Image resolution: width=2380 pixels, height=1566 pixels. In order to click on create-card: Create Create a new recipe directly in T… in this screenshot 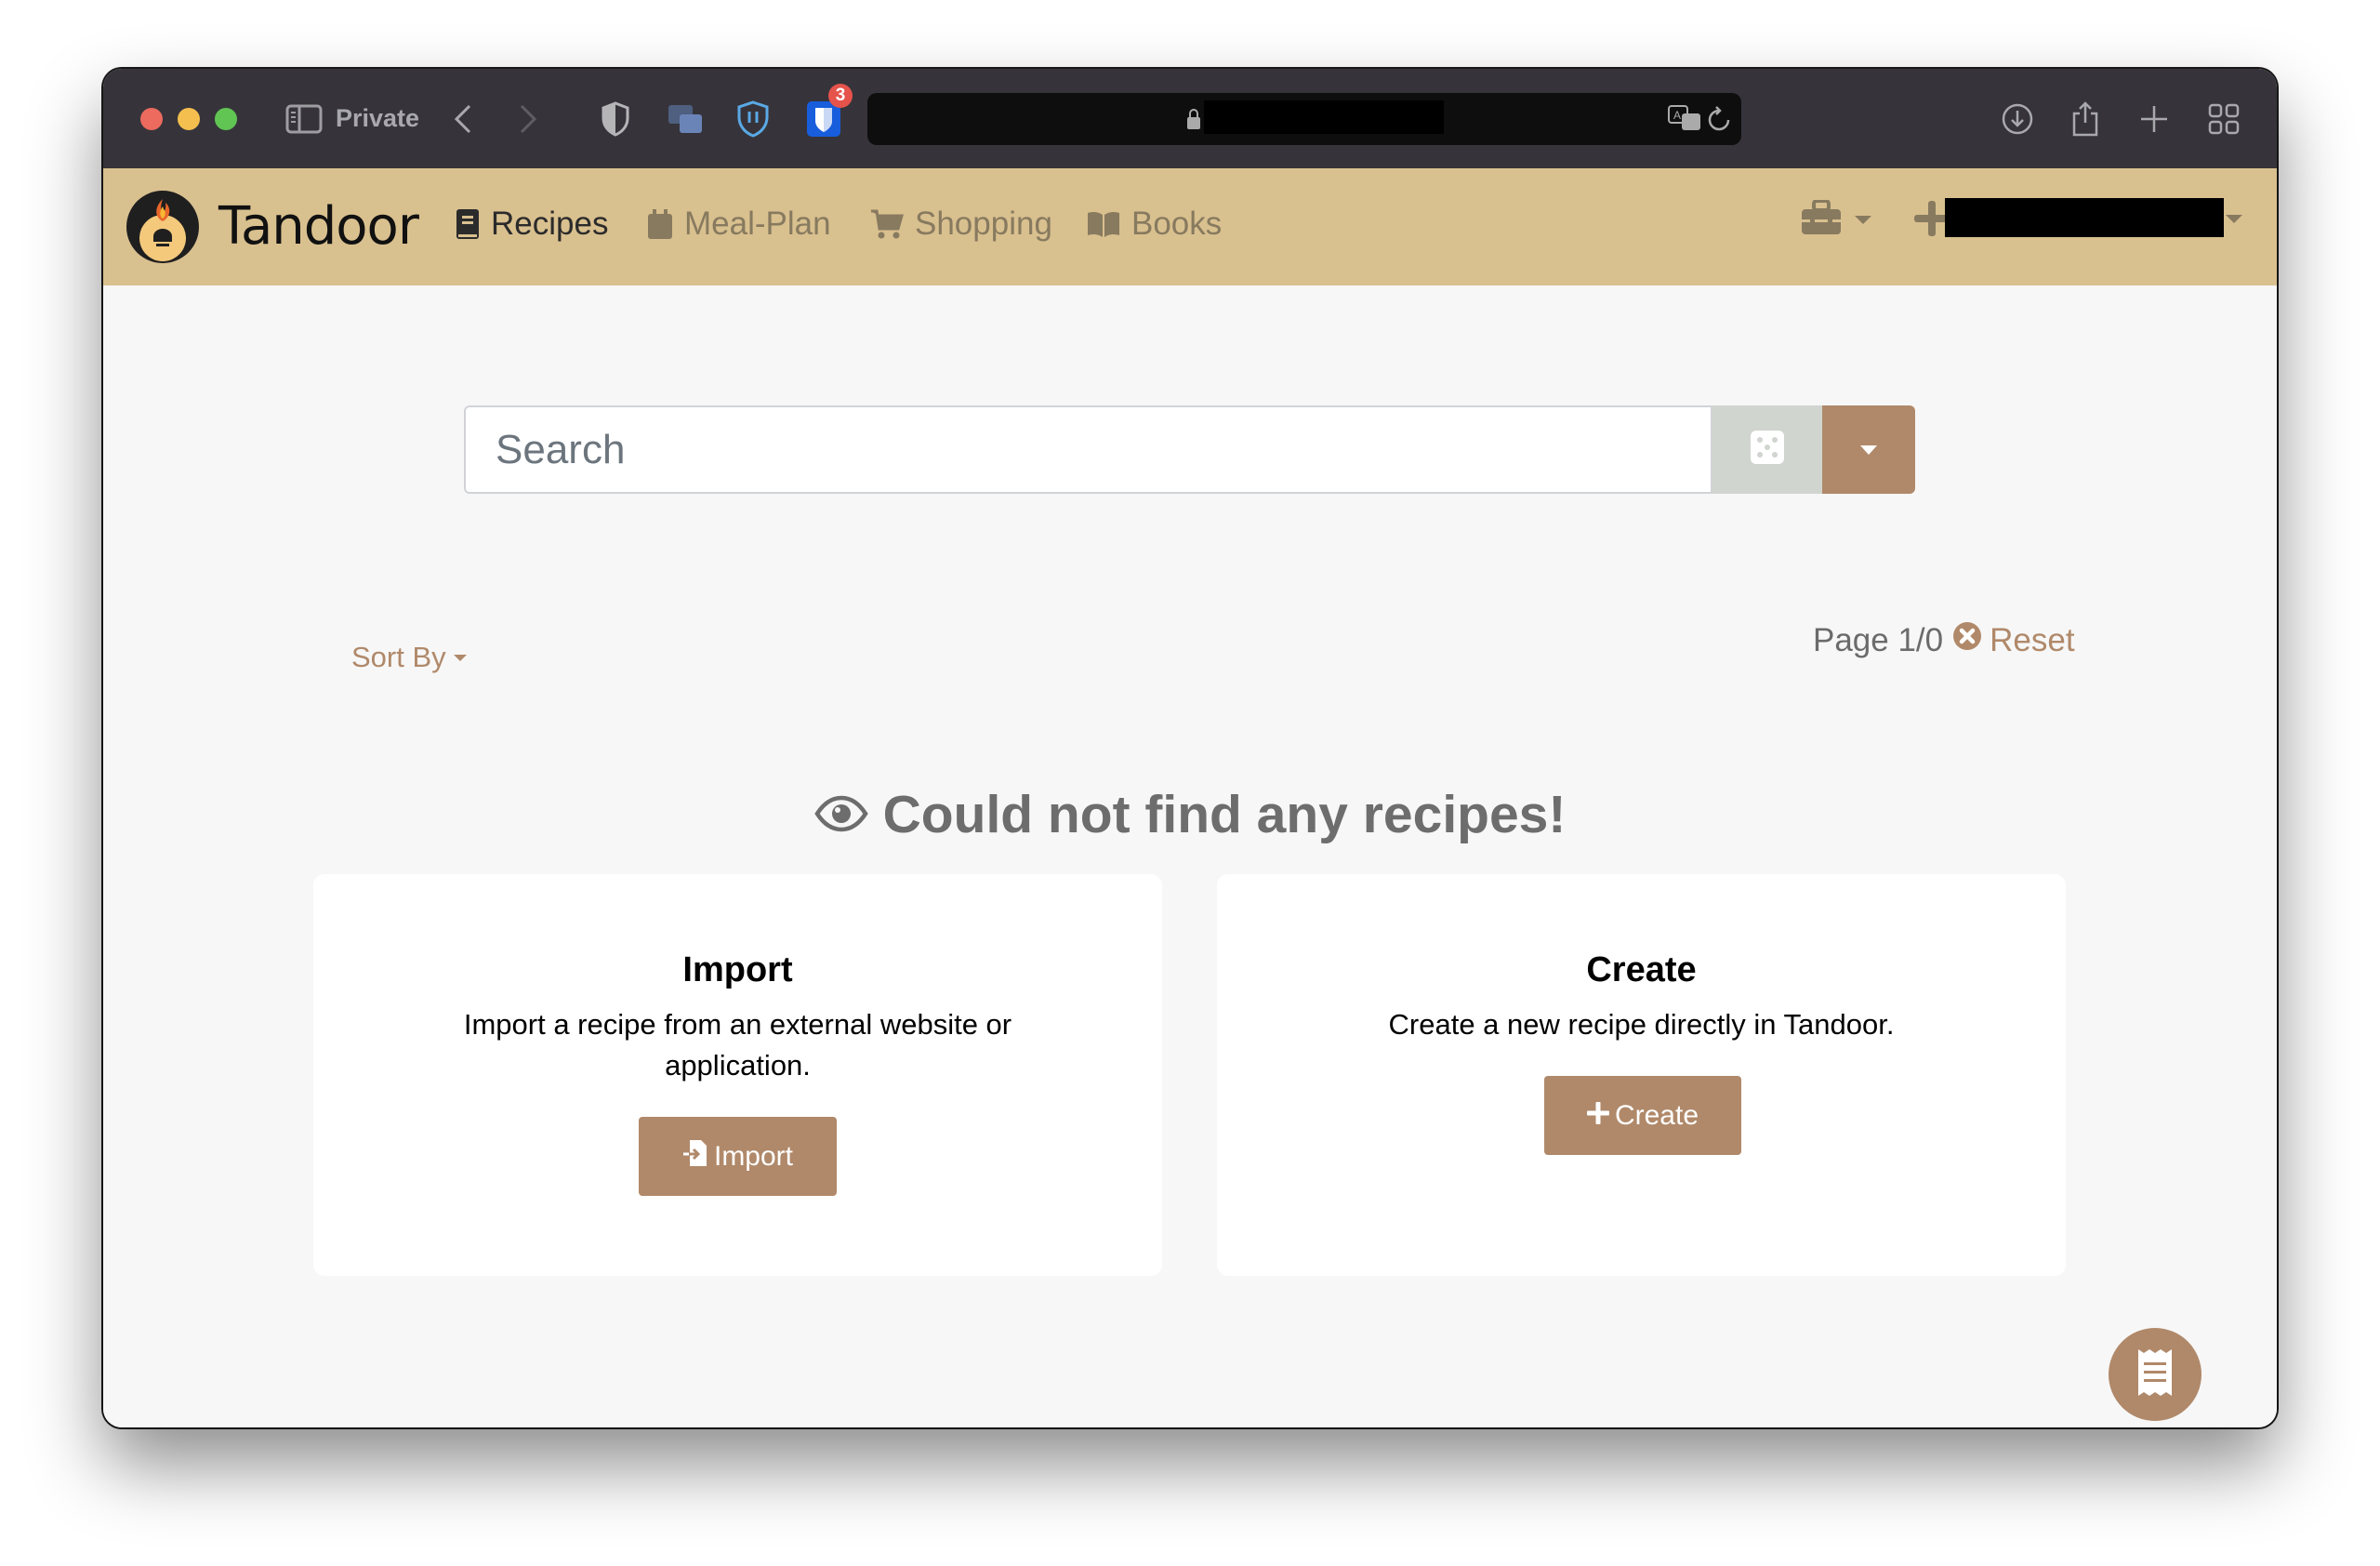, I will do `click(1641, 1075)`.